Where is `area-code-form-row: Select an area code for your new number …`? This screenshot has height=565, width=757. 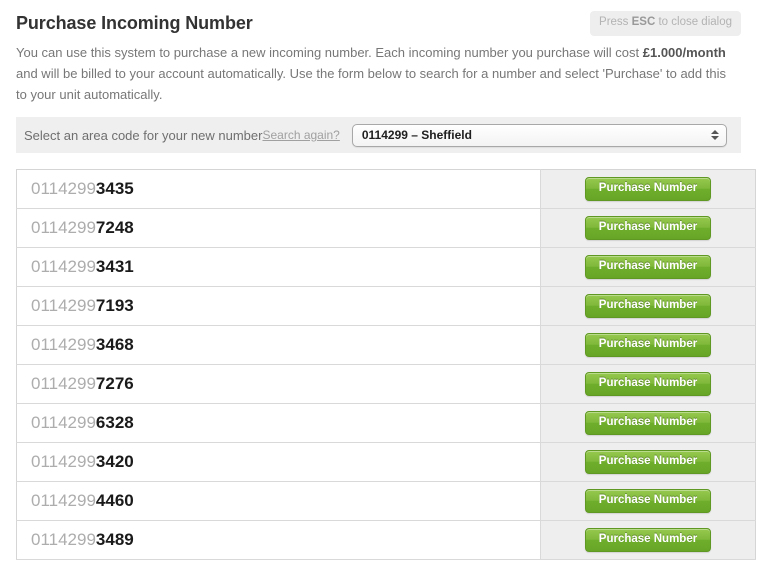 area-code-form-row: Select an area code for your new number … is located at coordinates (378, 135).